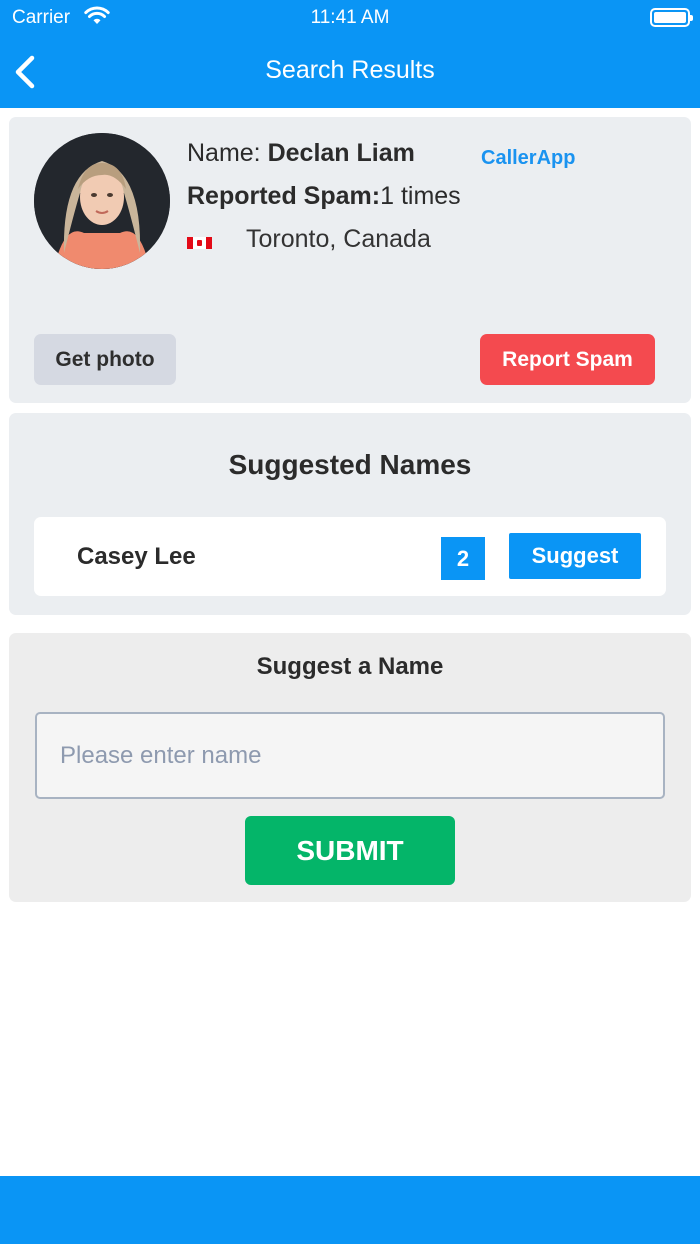  I want to click on status-bar: Carrier 11:41 AM, so click(350, 18).